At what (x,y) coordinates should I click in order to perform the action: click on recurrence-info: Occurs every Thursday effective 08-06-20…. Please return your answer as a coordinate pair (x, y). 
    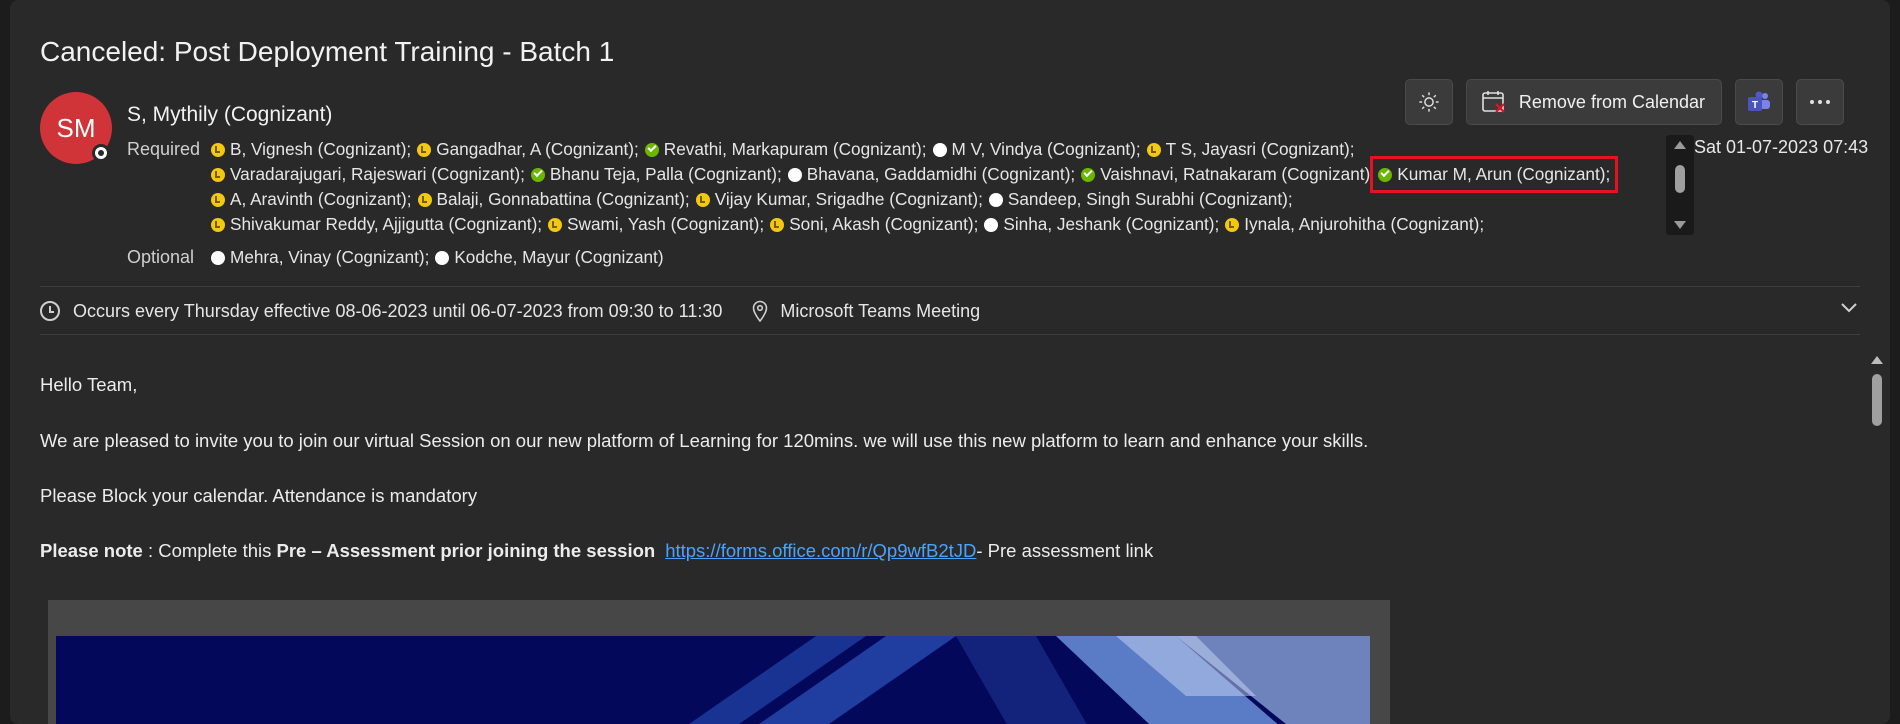
    Looking at the image, I should click on (510, 311).